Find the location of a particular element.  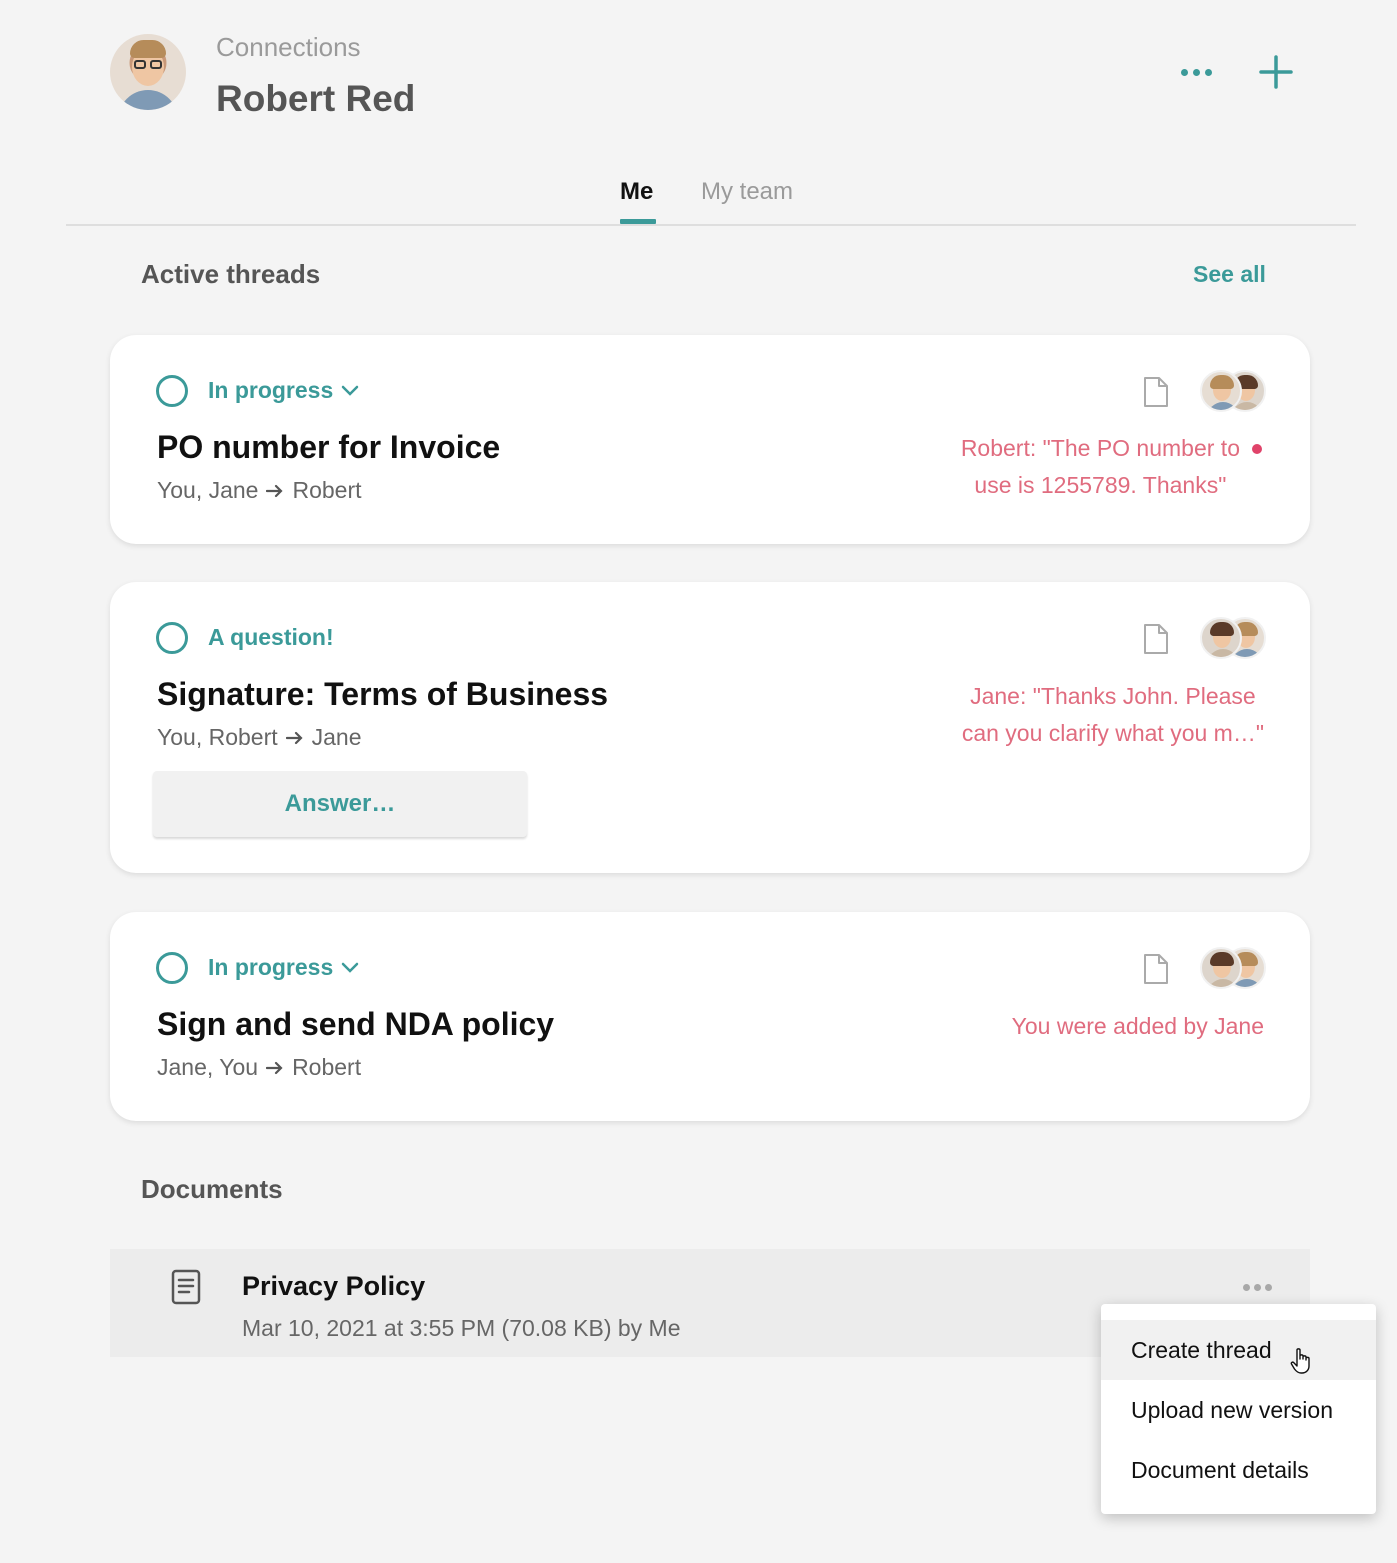

menu-item-upload-new-version: Upload new version is located at coordinates (1238, 1410).